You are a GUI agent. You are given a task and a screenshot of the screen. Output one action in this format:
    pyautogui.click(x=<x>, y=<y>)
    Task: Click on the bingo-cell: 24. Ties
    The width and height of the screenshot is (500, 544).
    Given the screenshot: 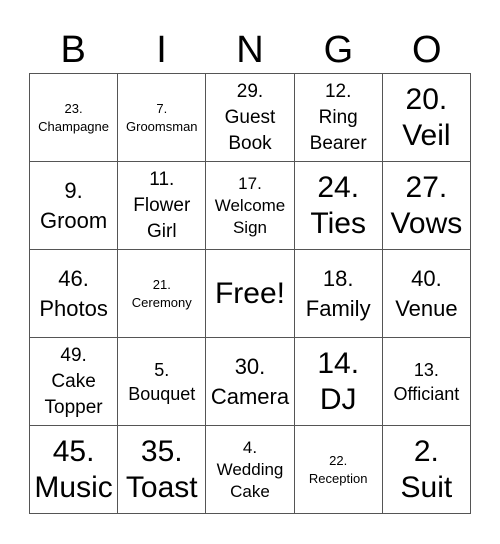 What is the action you would take?
    pyautogui.click(x=338, y=206)
    